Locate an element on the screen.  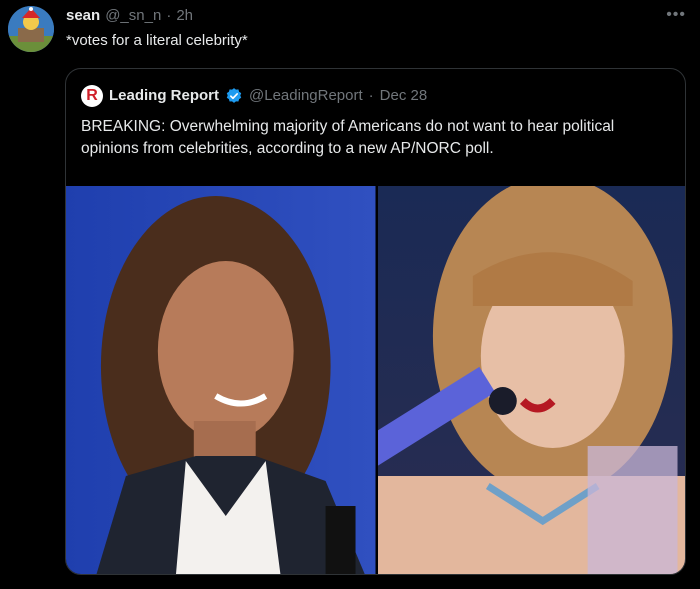
author-name: sean is located at coordinates (83, 16).